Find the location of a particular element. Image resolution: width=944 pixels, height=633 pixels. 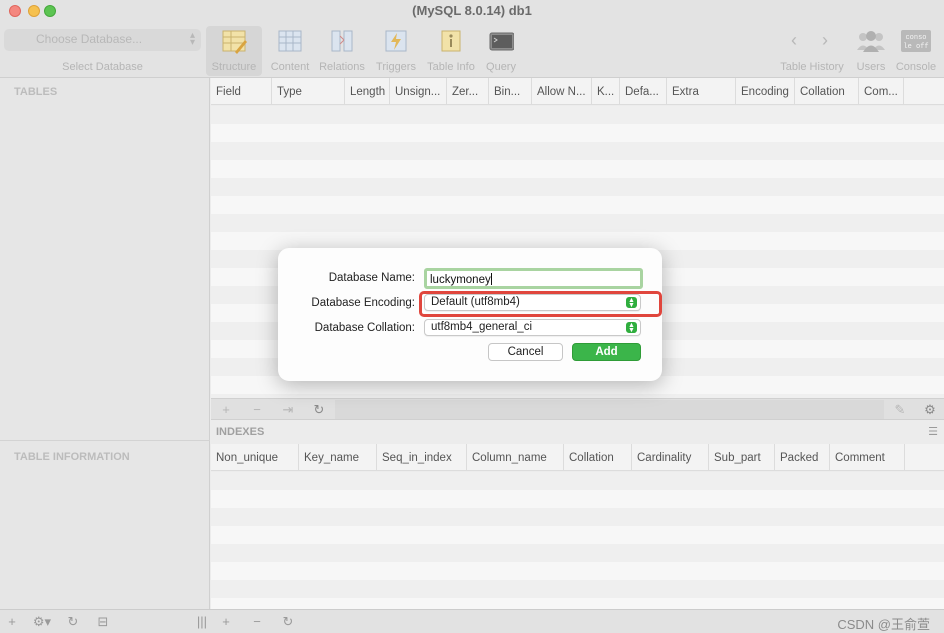

content-icon is located at coordinates (290, 41).